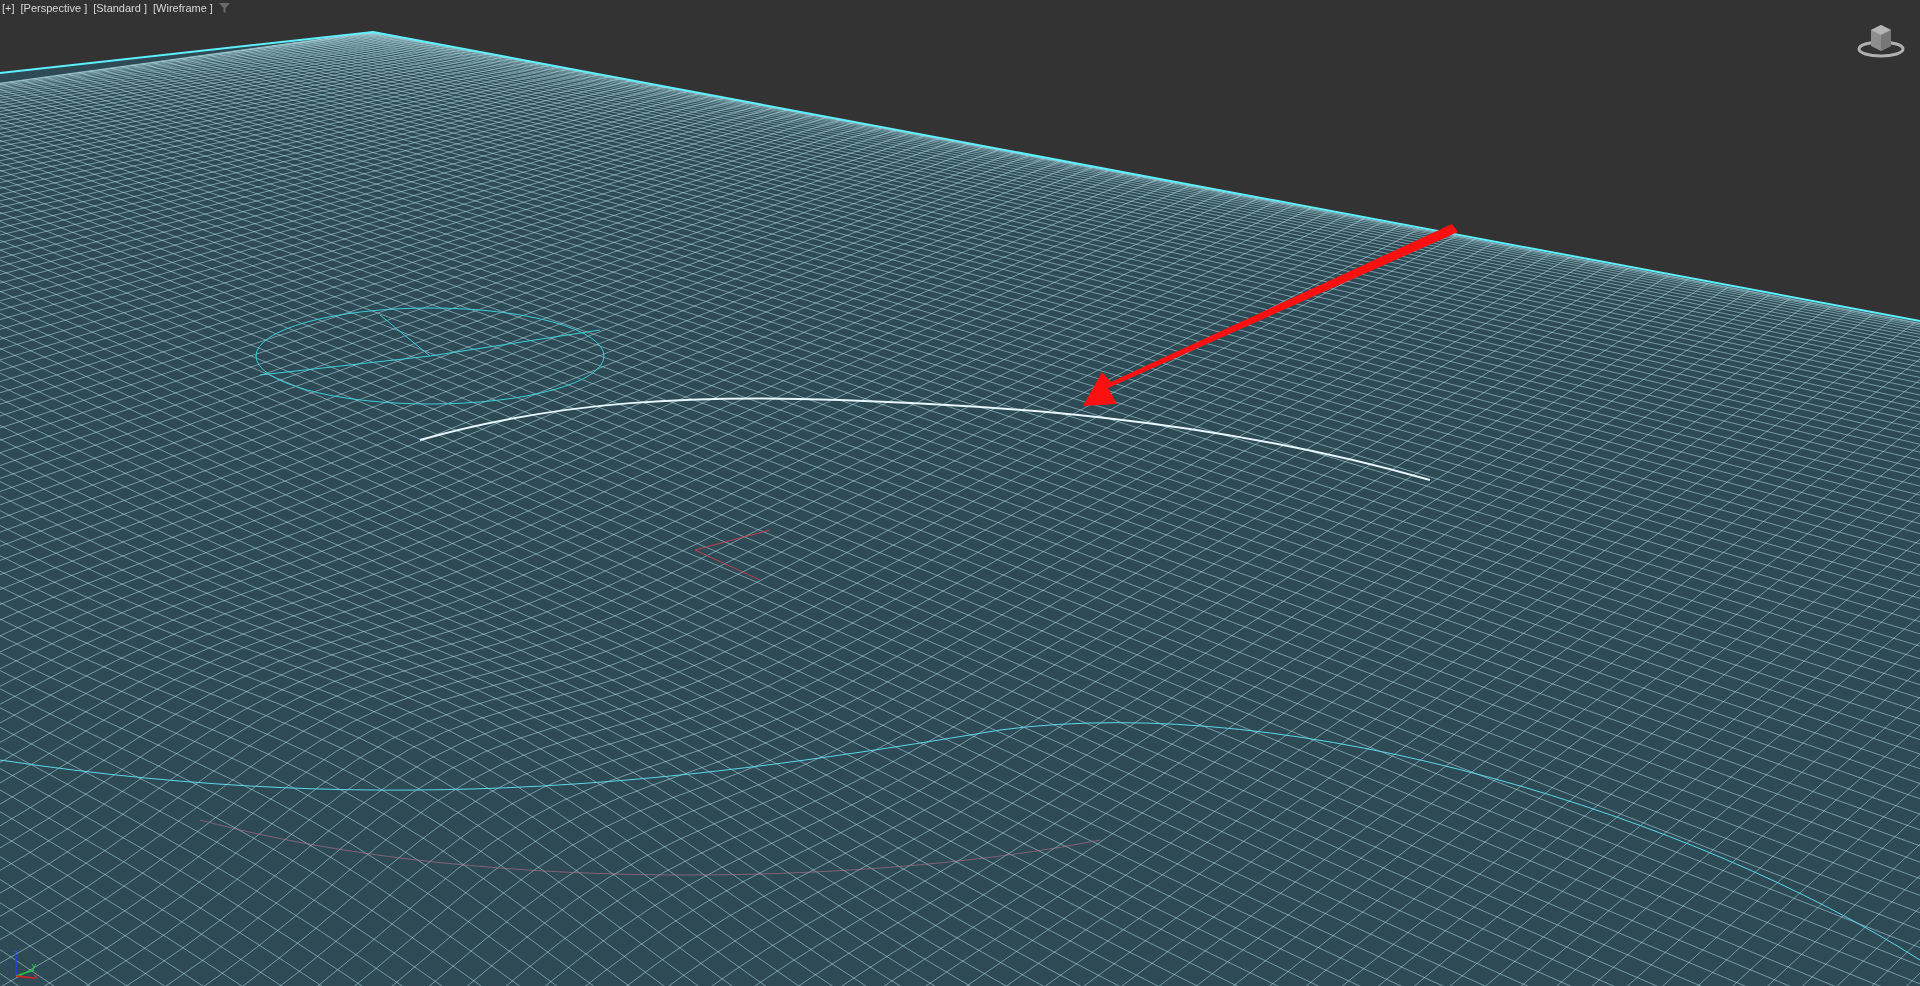 This screenshot has width=1920, height=986. I want to click on viewport-menu-label: [Standard ], so click(120, 8).